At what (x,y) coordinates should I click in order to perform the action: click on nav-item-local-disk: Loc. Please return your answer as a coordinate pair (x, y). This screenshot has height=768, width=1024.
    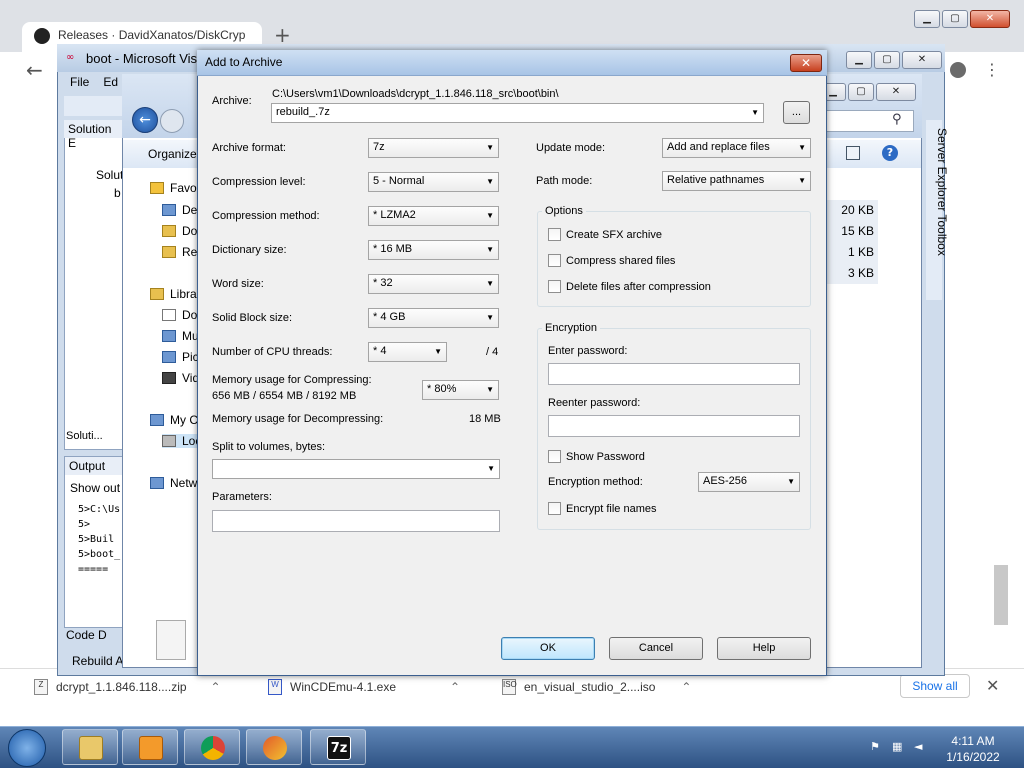
    Looking at the image, I should click on (182, 441).